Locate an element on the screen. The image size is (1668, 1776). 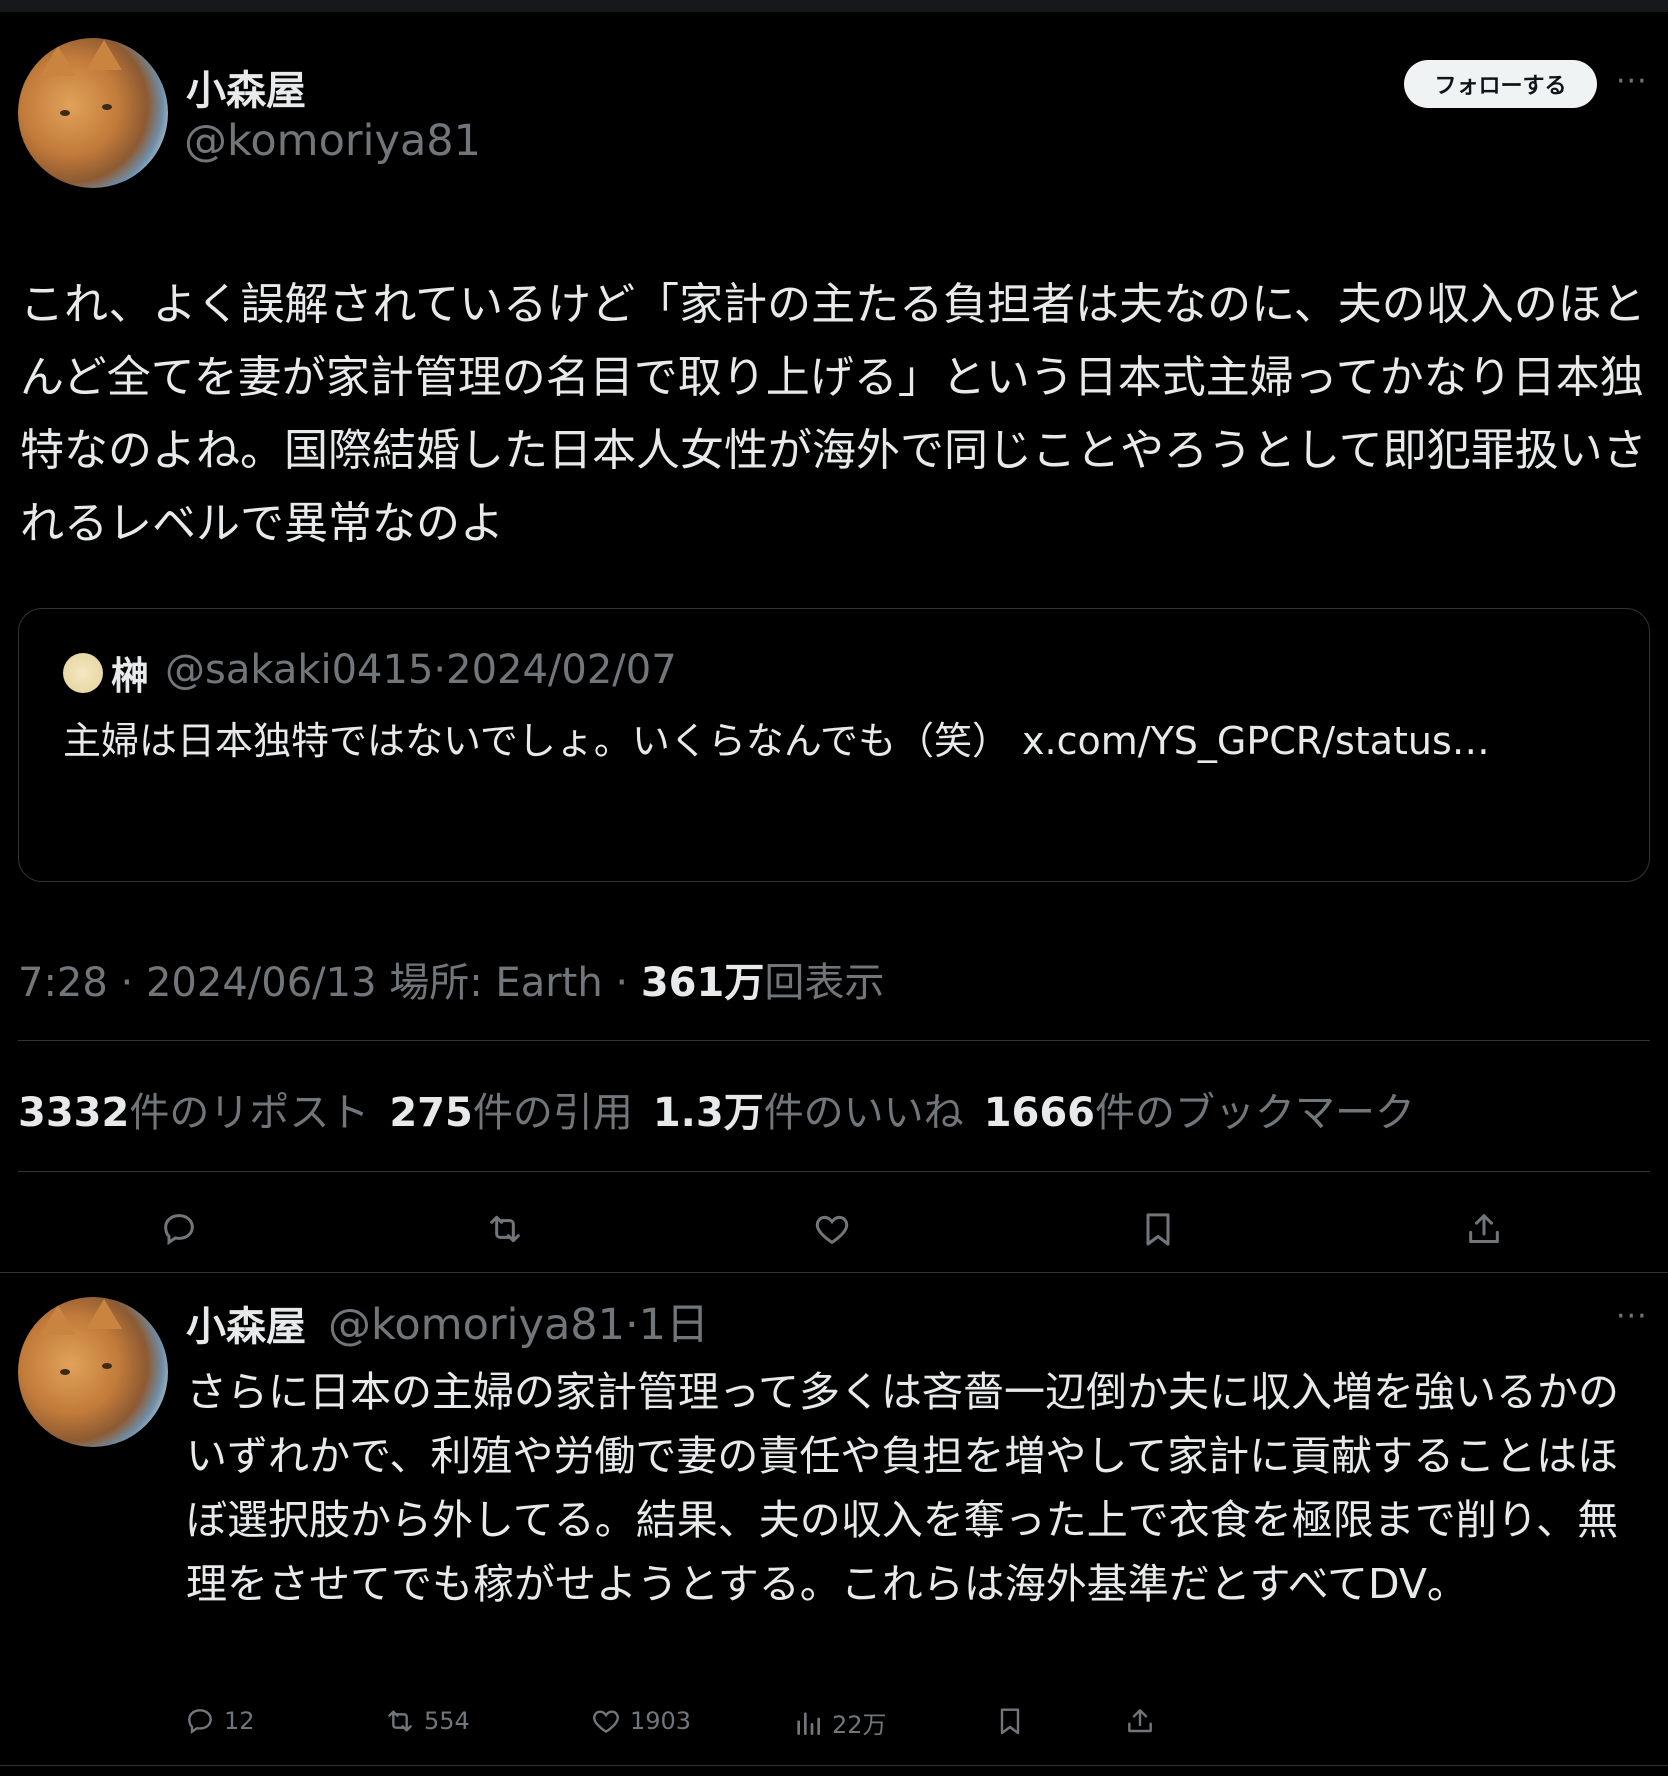
reply-share-button is located at coordinates (1140, 1721).